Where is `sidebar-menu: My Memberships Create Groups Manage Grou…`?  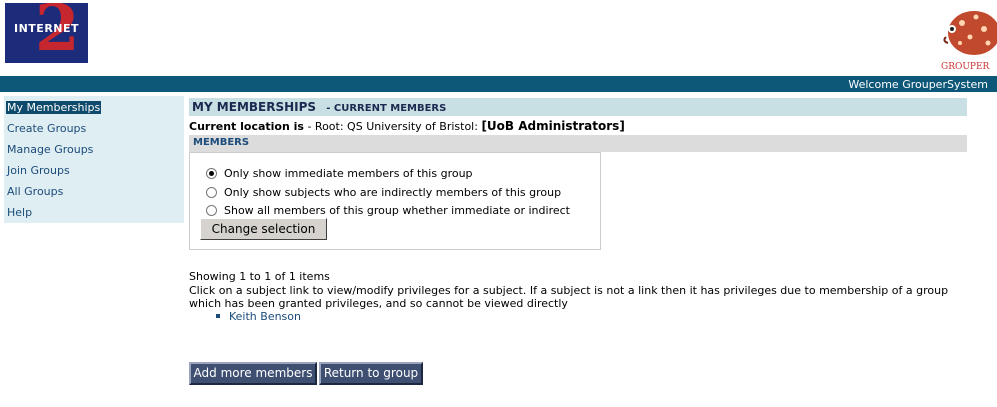 sidebar-menu: My Memberships Create Groups Manage Grou… is located at coordinates (94, 159).